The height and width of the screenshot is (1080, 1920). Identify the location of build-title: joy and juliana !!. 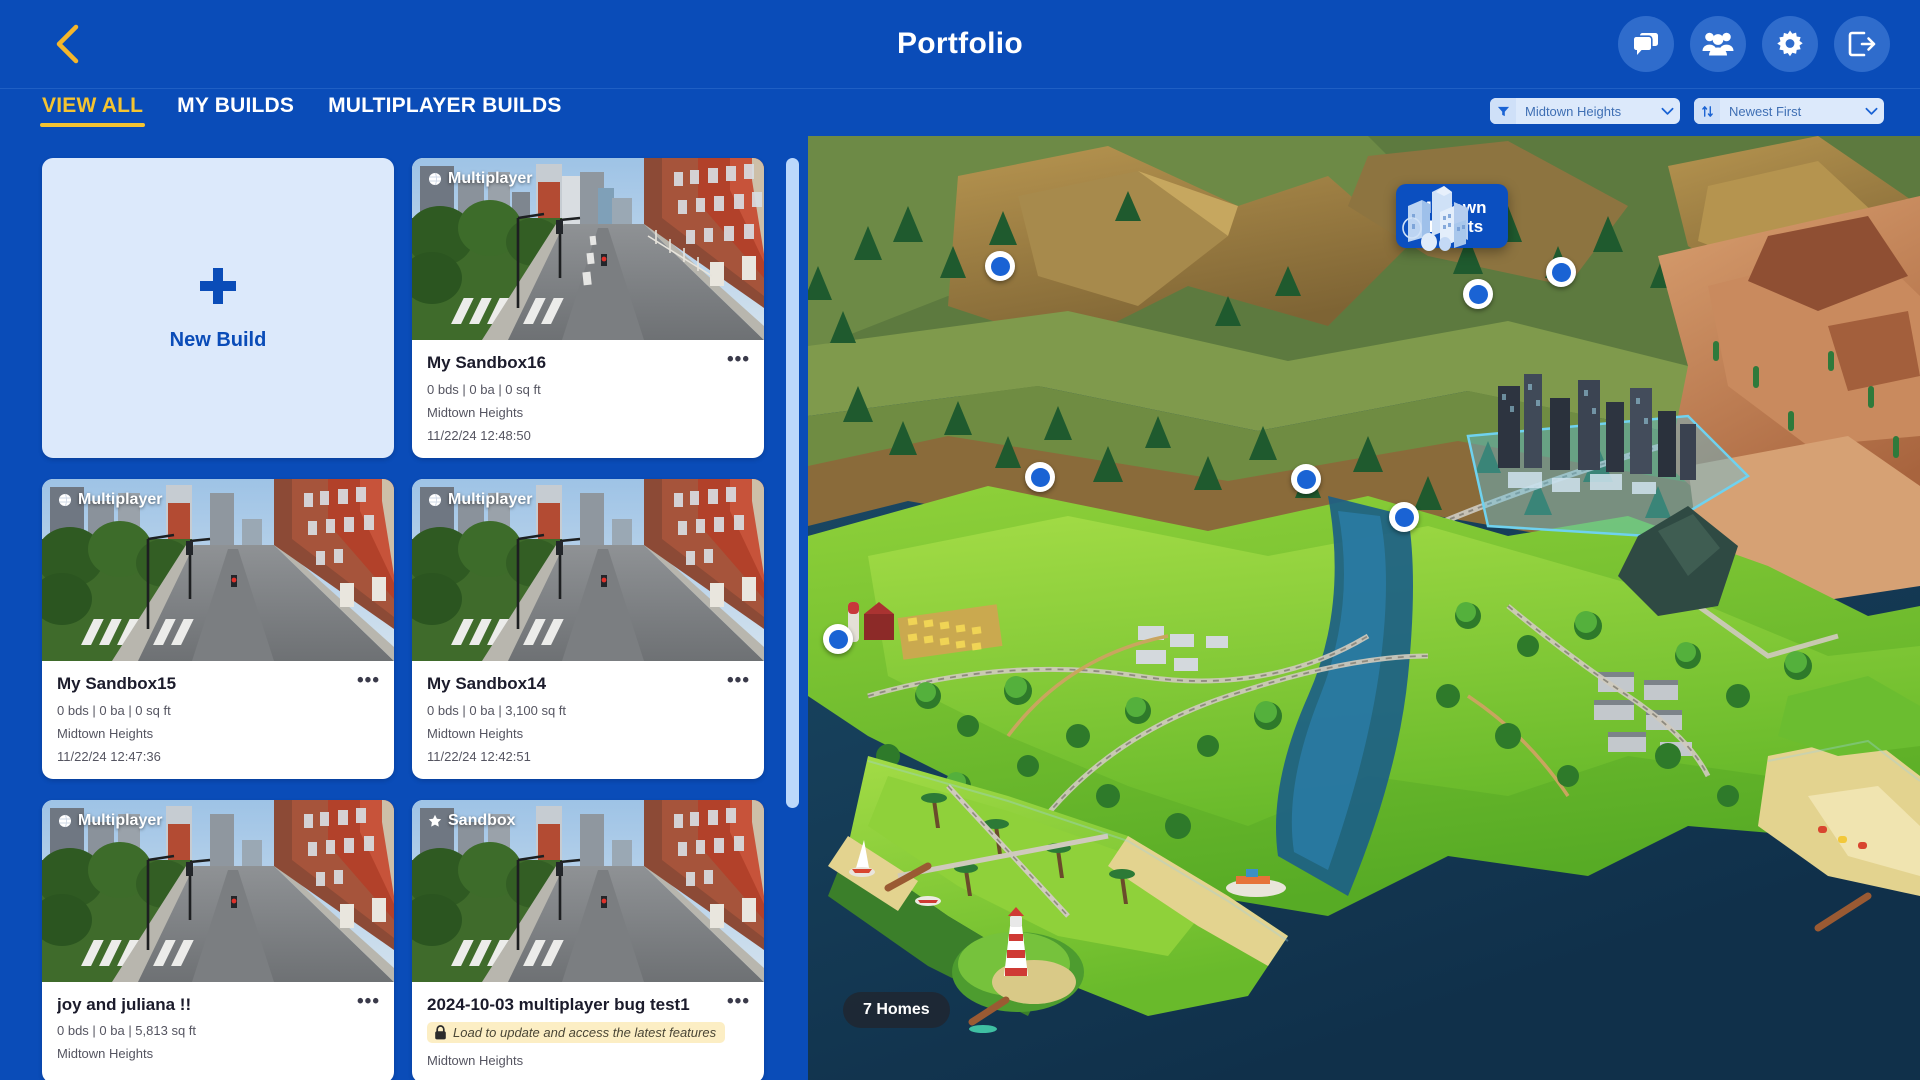
(124, 1004).